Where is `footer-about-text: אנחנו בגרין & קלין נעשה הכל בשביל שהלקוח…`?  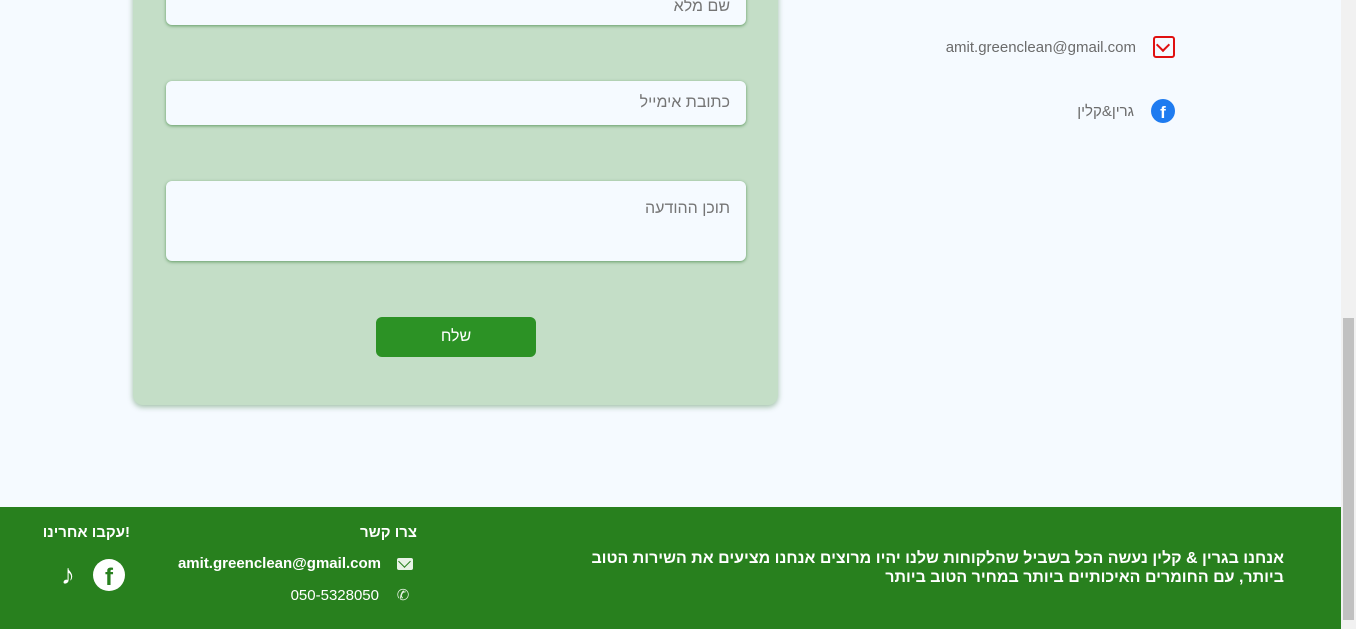 footer-about-text: אנחנו בגרין & קלין נעשה הכל בשביל שהלקוח… is located at coordinates (937, 568).